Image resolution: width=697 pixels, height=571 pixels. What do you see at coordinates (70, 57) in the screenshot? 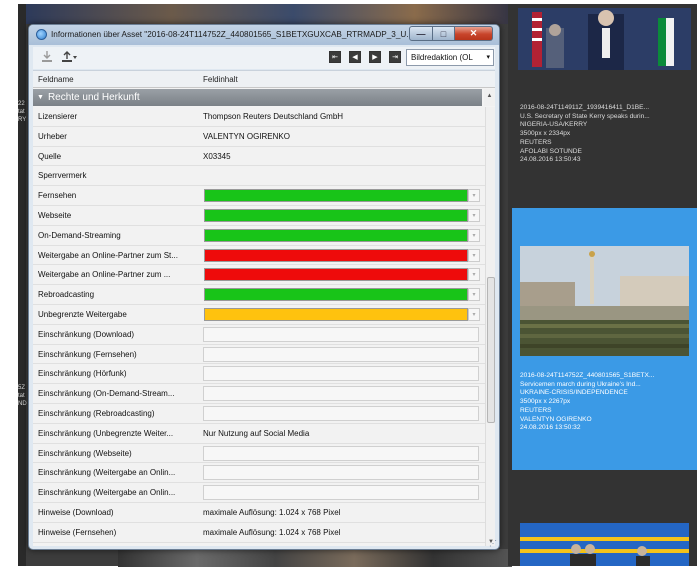
I see `upload-menu-icon` at bounding box center [70, 57].